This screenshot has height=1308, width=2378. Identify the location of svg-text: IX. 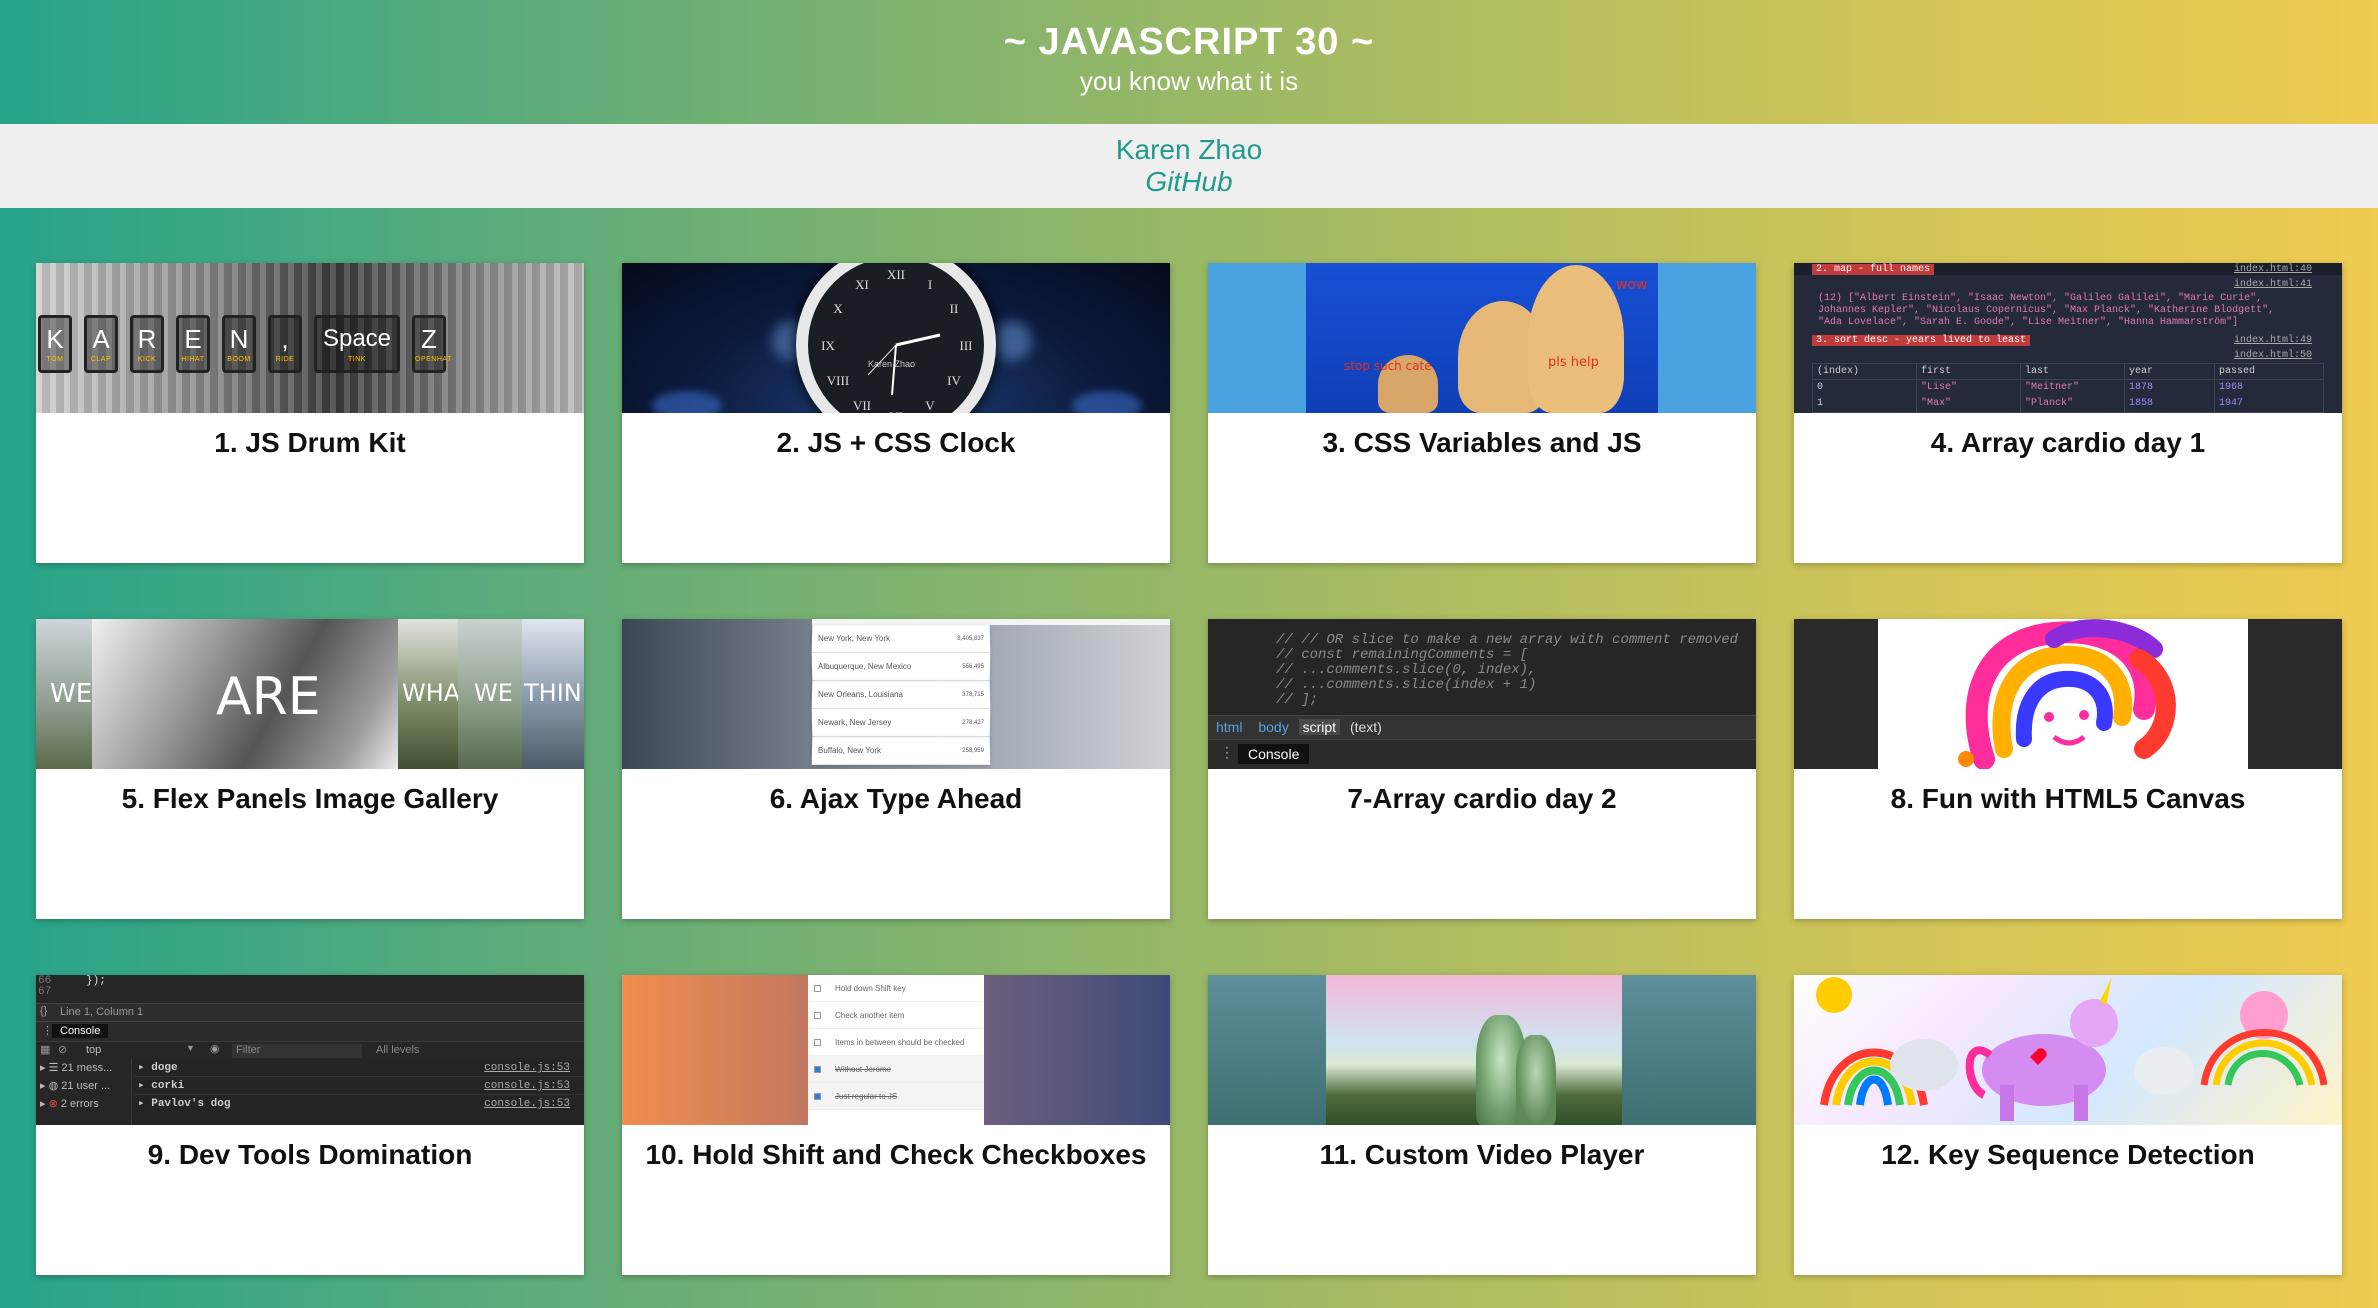
(828, 345).